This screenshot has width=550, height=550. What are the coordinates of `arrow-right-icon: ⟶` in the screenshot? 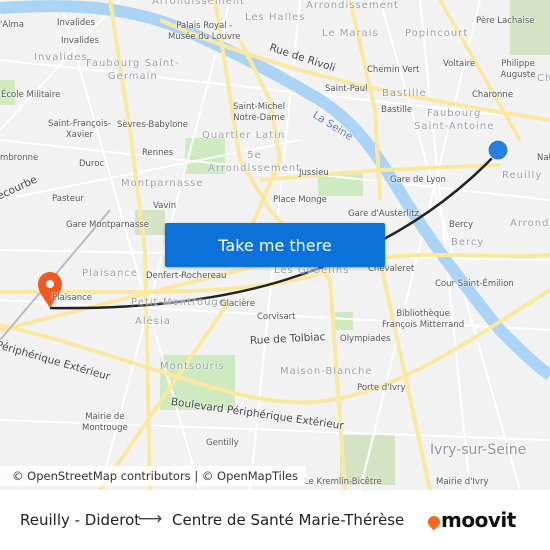 It's located at (150, 519).